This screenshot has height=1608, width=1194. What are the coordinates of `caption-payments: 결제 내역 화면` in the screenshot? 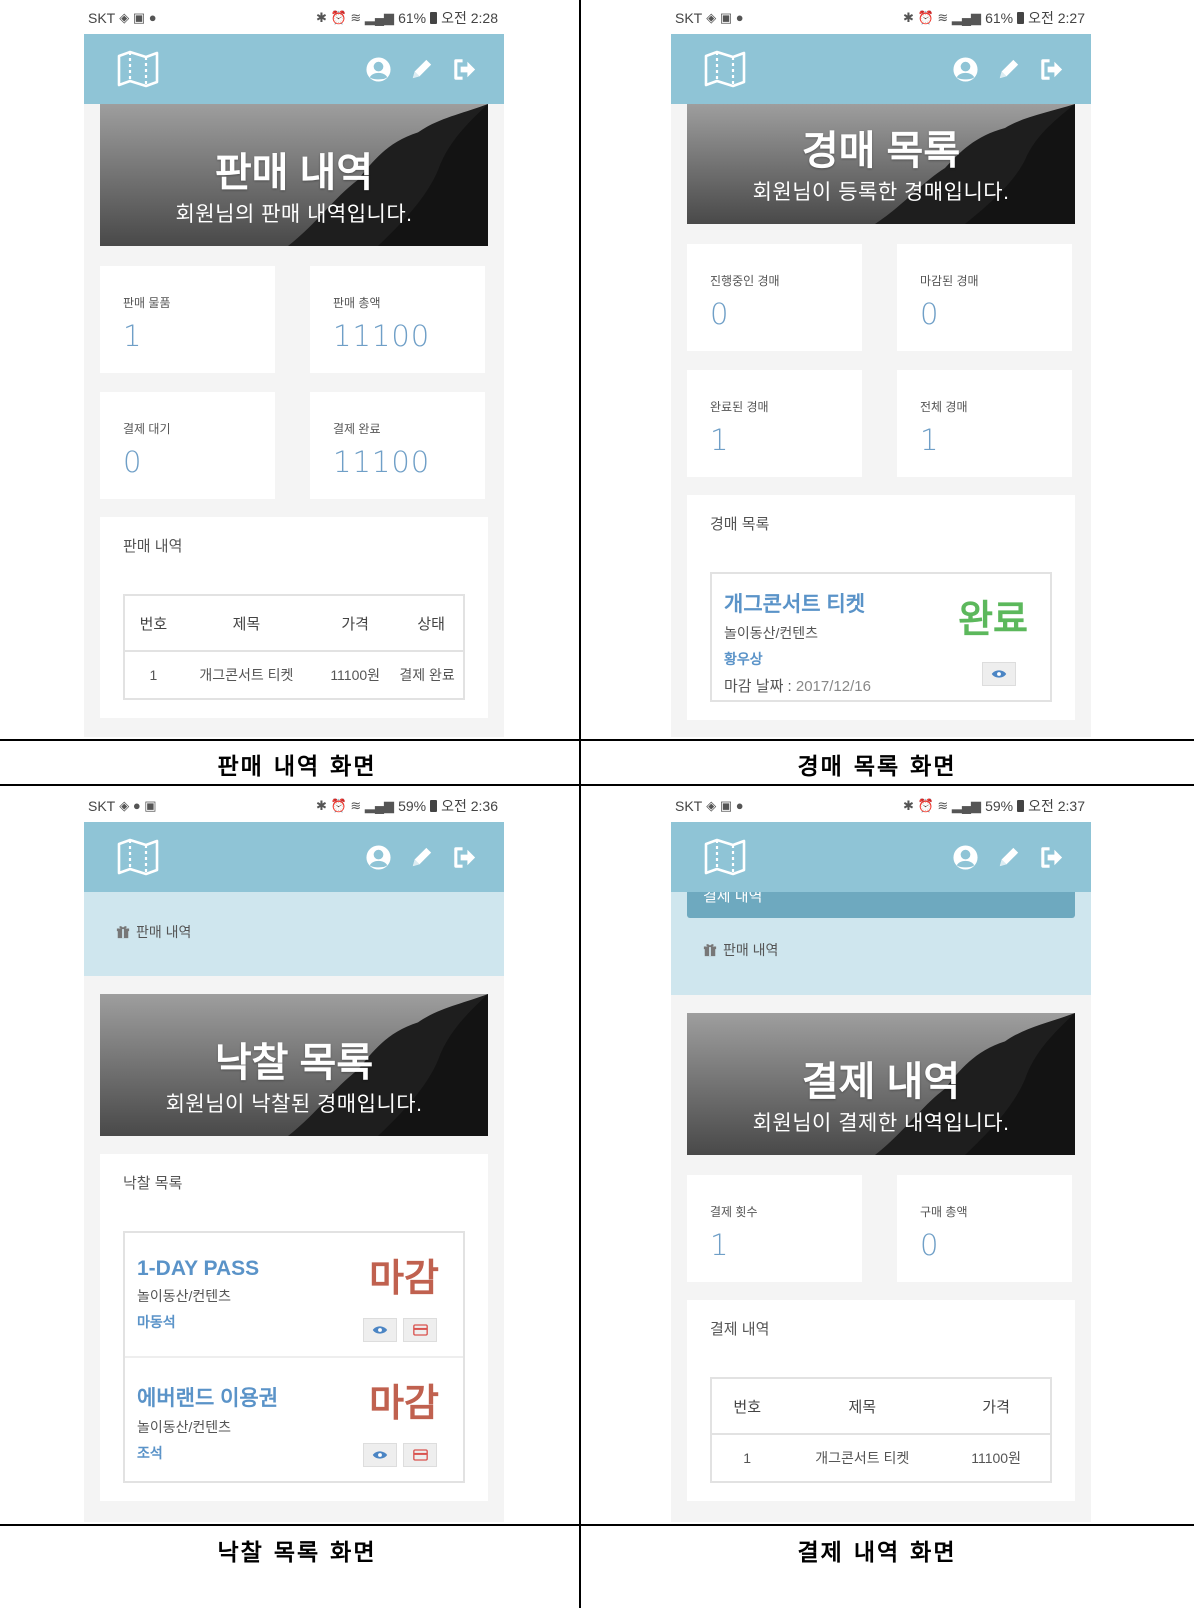 It's located at (877, 1552).